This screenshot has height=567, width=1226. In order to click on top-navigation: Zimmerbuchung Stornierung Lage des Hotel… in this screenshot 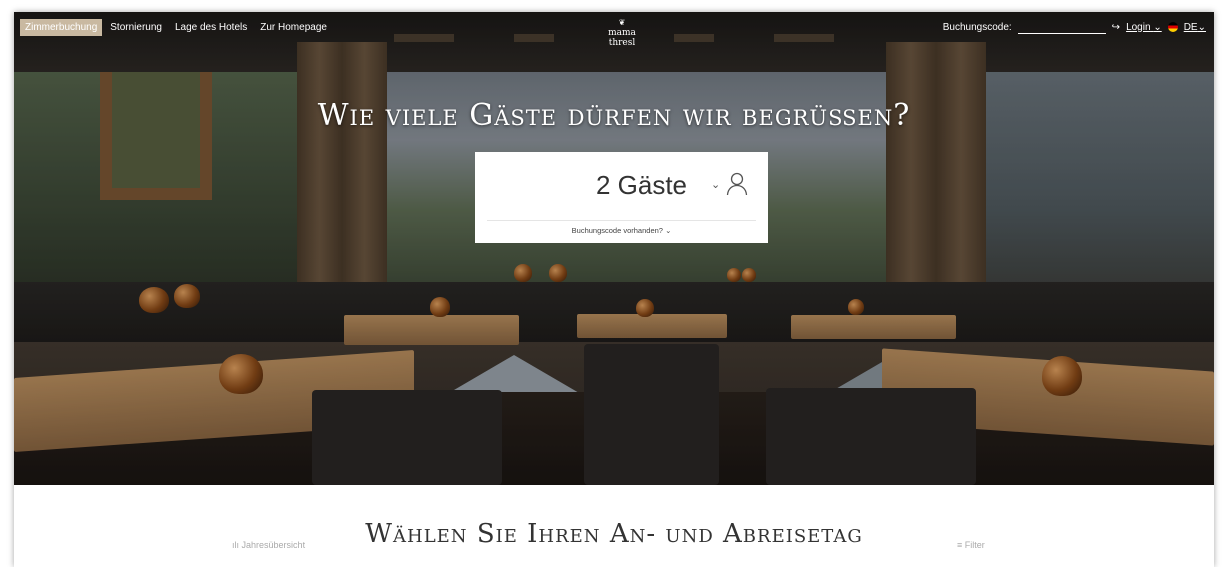, I will do `click(614, 30)`.